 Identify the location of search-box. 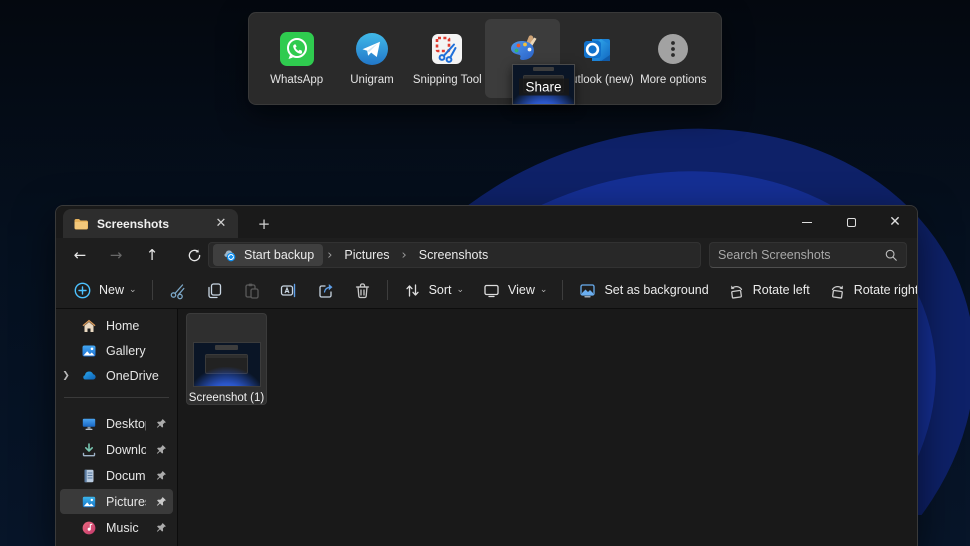
(808, 255).